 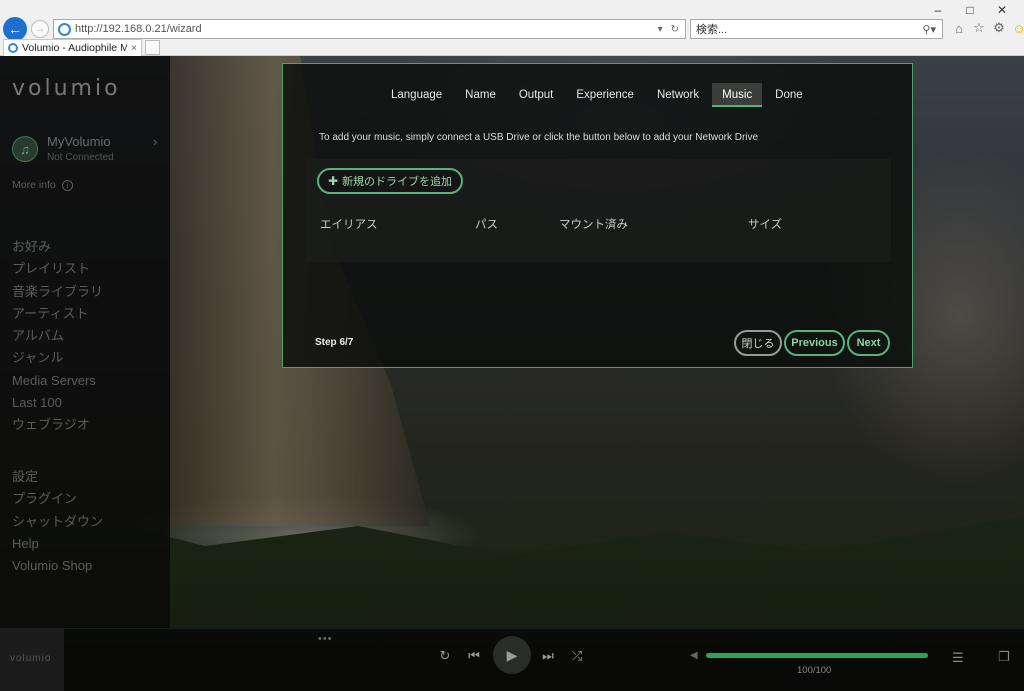 I want to click on ie-page-icon, so click(x=64, y=29).